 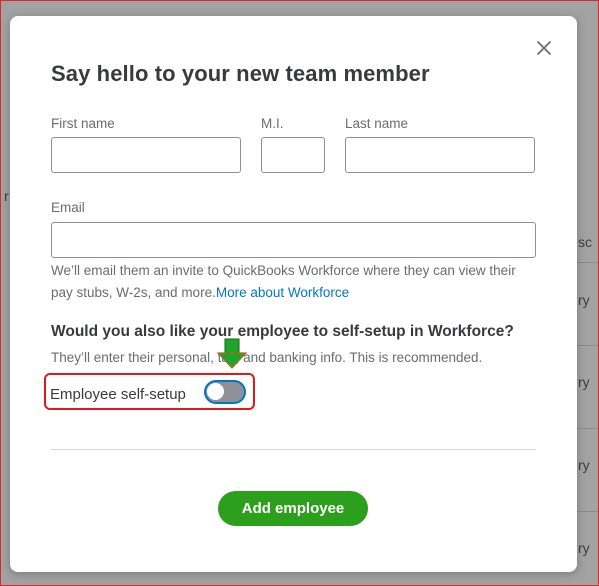 What do you see at coordinates (293, 449) in the screenshot?
I see `divider` at bounding box center [293, 449].